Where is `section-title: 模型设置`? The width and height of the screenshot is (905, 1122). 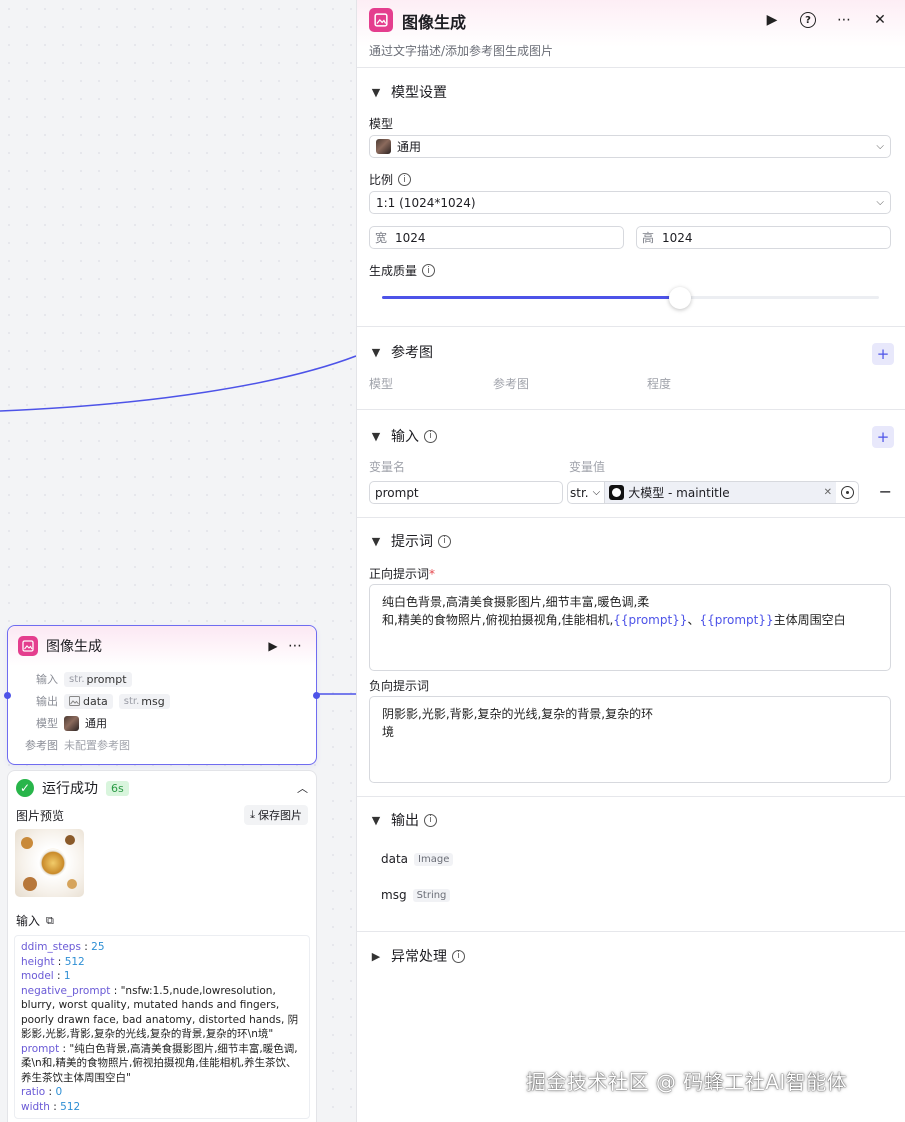
section-title: 模型设置 is located at coordinates (419, 93).